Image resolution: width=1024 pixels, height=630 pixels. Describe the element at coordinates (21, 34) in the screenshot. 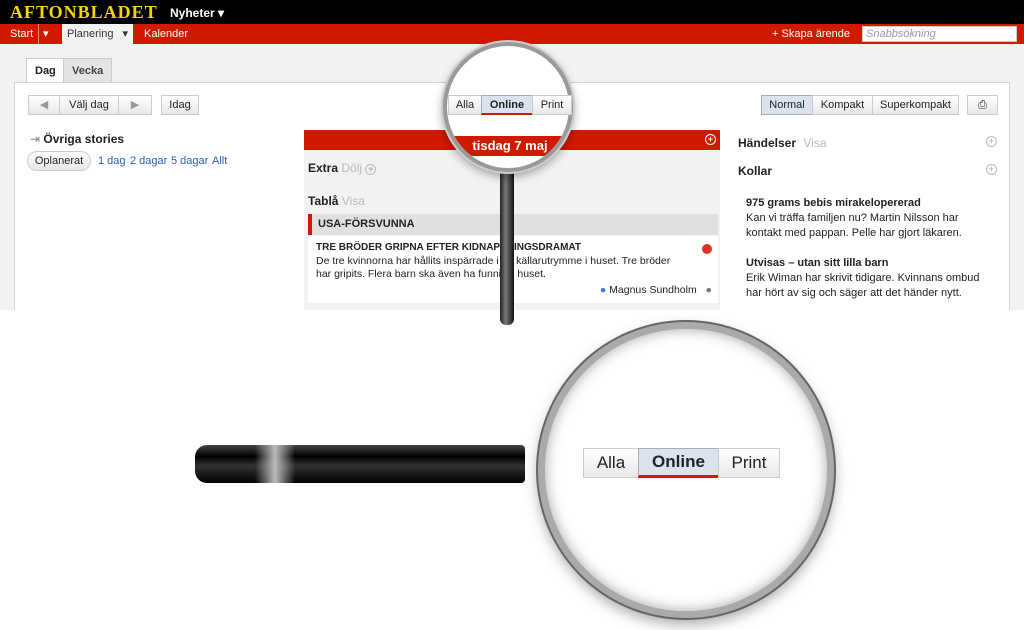

I see `nav-start: Start` at that location.